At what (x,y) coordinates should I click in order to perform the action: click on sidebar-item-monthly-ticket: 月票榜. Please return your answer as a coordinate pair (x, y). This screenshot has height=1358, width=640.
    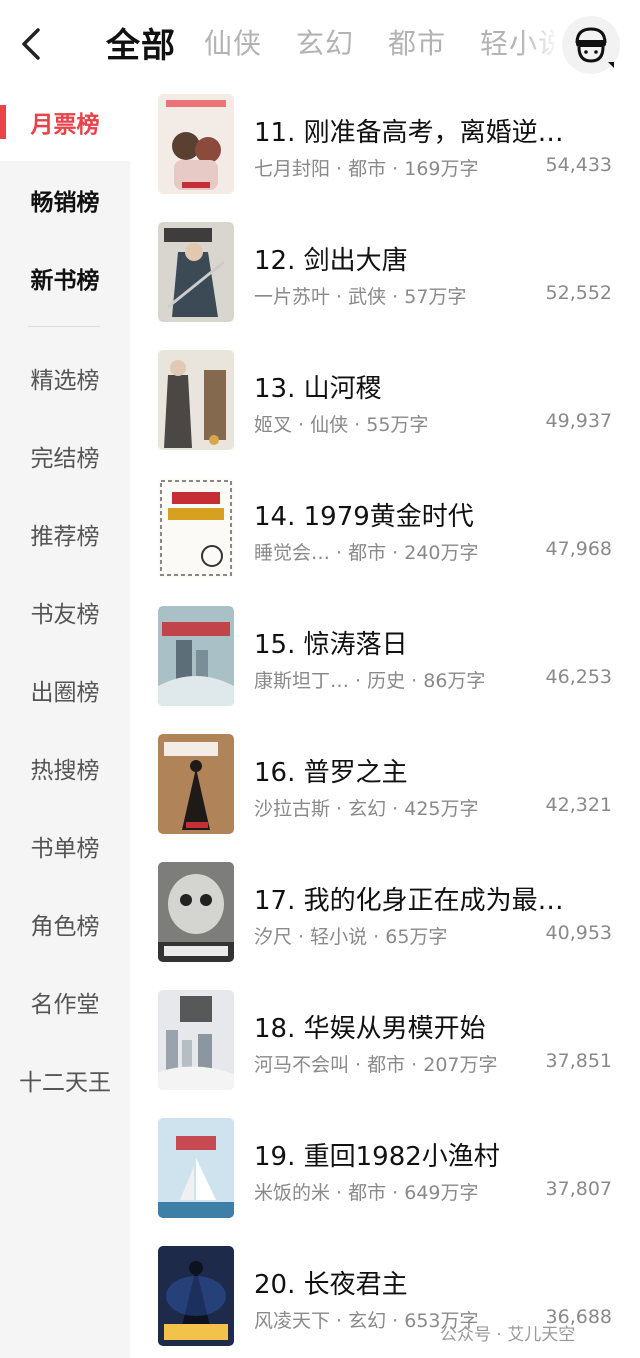
    Looking at the image, I should click on (65, 122).